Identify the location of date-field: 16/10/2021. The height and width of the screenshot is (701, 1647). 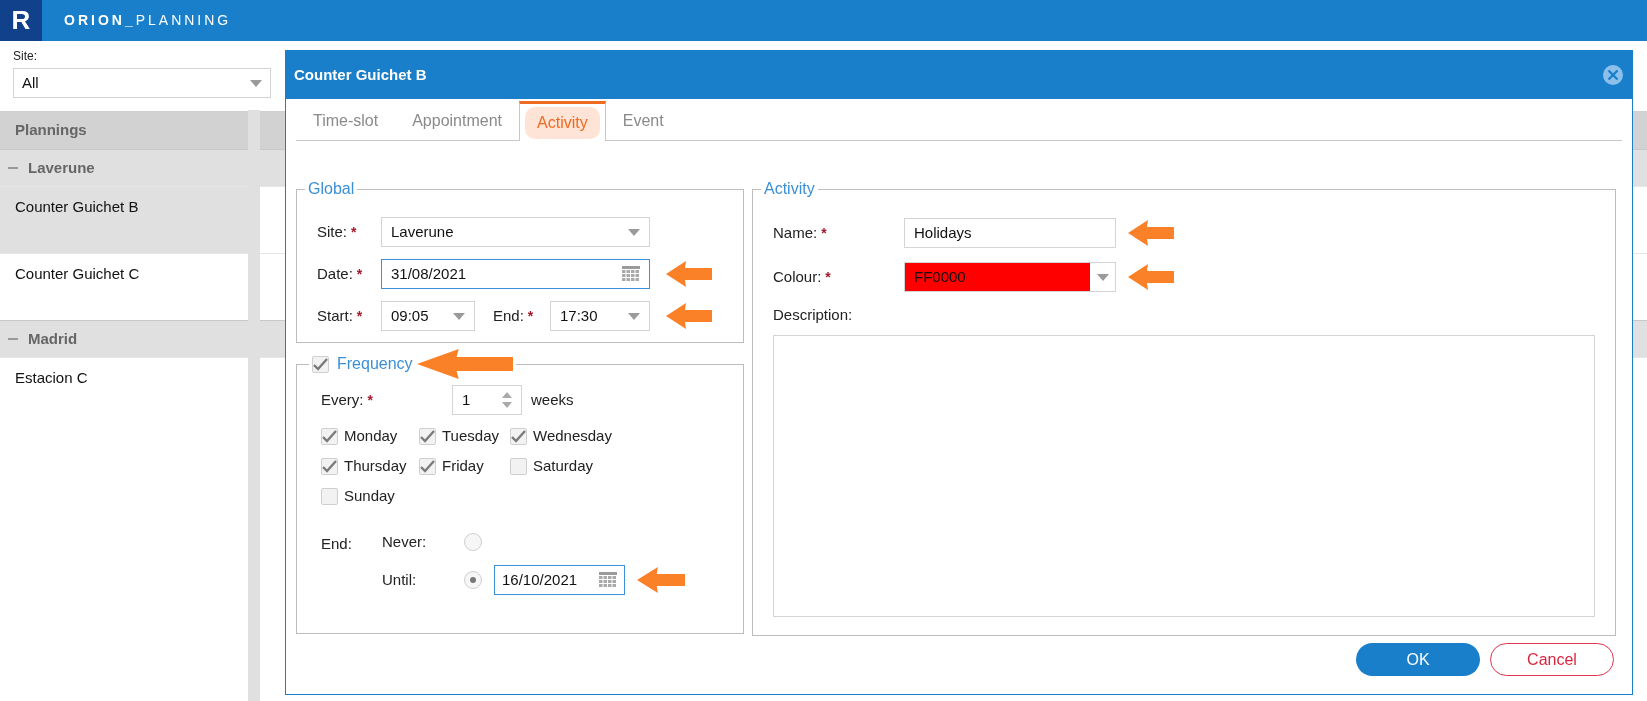
(559, 580).